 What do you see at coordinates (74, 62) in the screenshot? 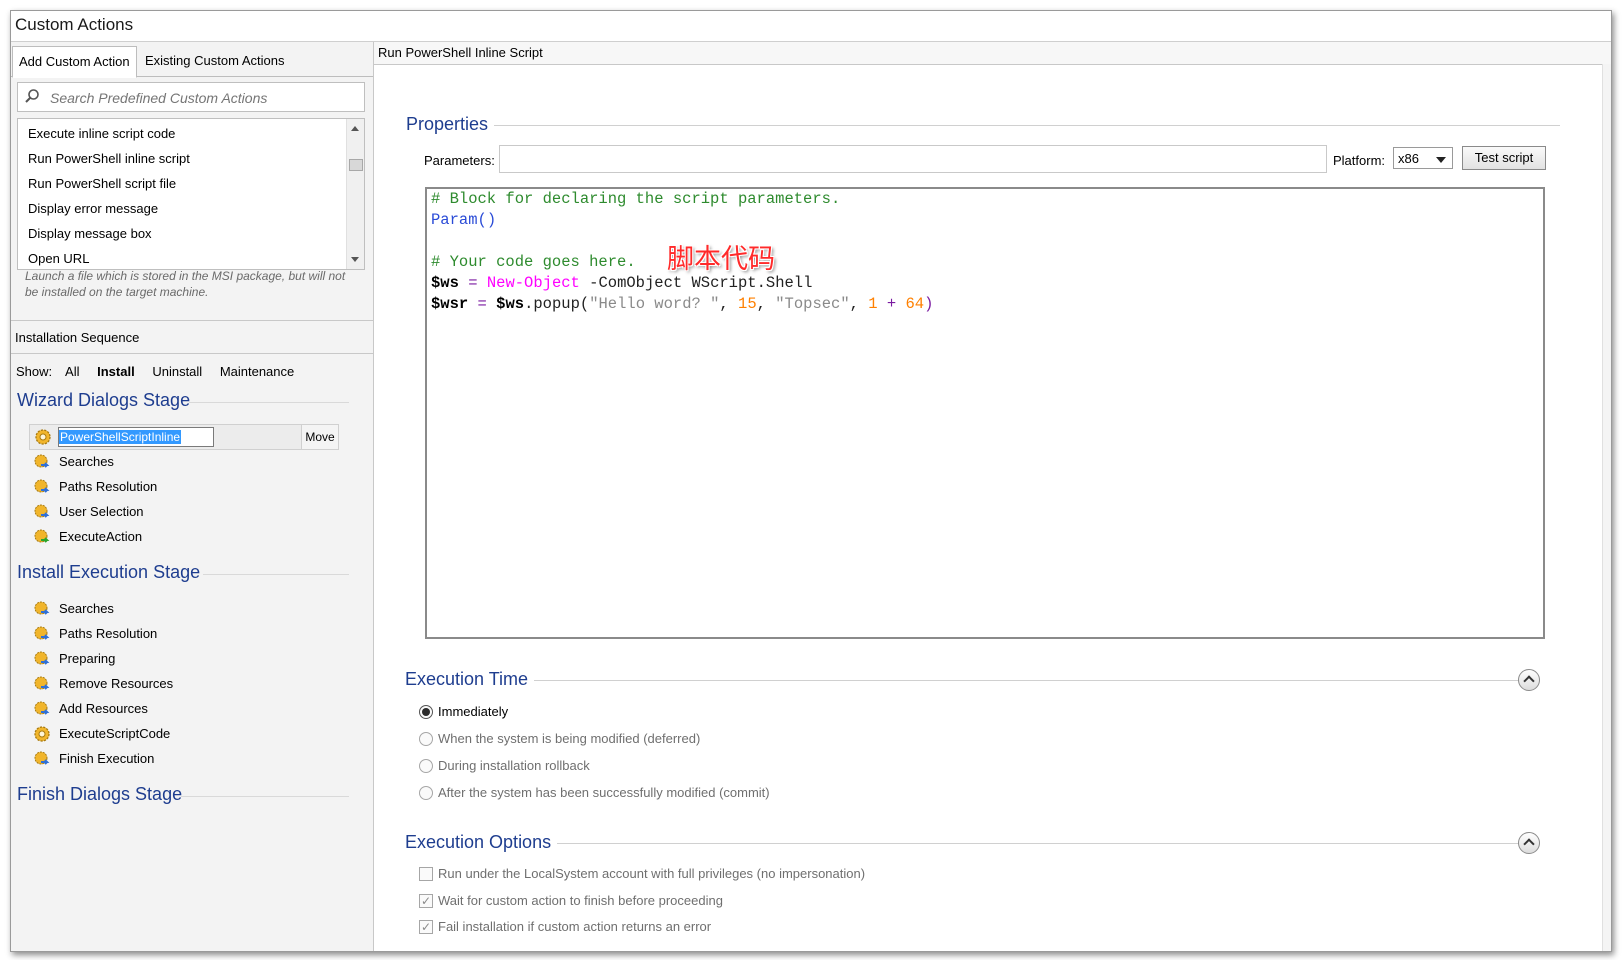
I see `tab-add-custom-action: Add Custom Action` at bounding box center [74, 62].